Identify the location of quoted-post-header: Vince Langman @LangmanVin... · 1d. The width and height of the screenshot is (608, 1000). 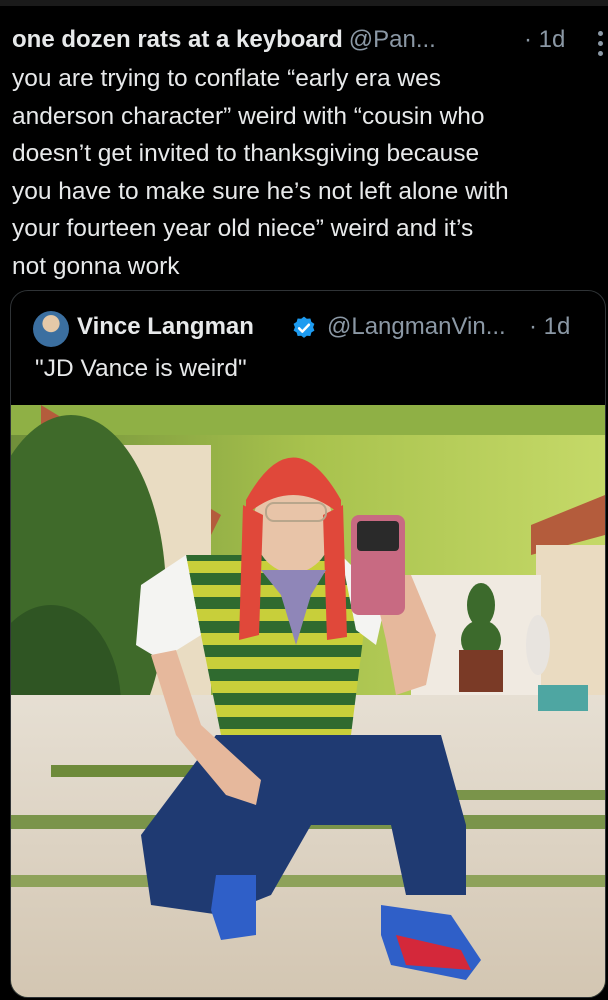
(313, 329).